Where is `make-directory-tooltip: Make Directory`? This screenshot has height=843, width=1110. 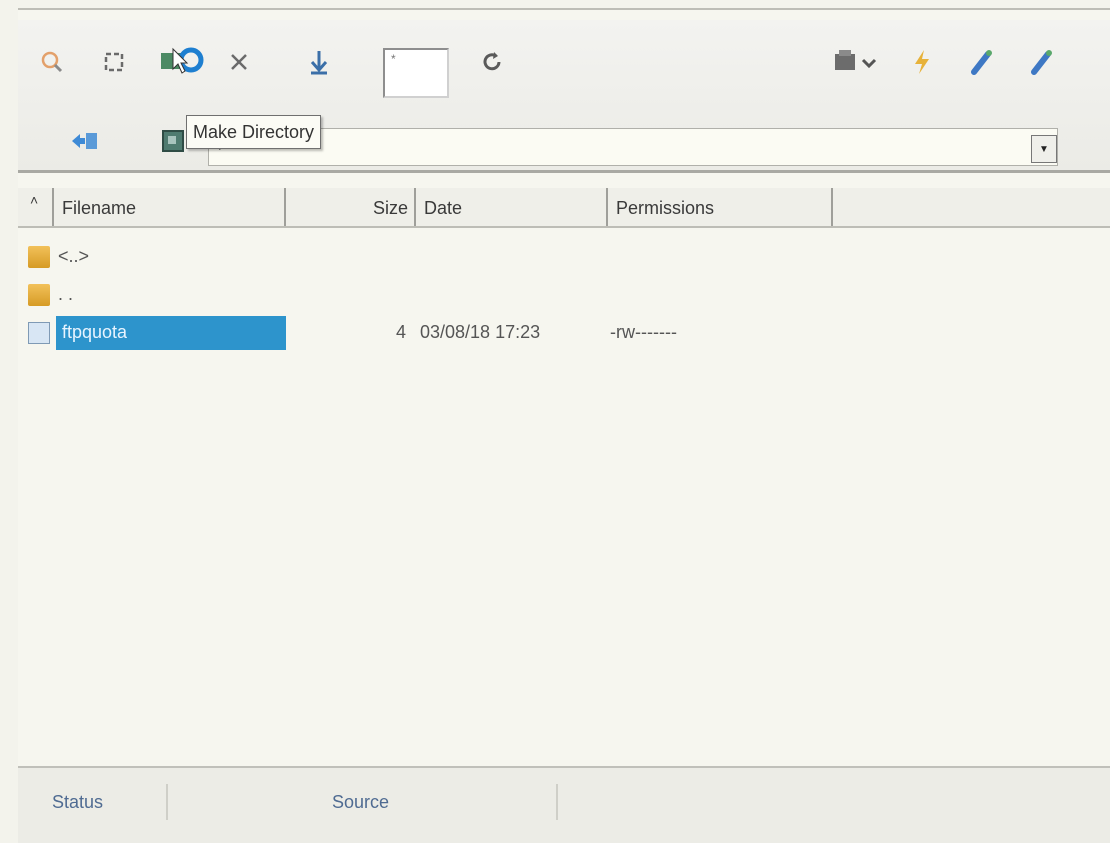 make-directory-tooltip: Make Directory is located at coordinates (254, 132).